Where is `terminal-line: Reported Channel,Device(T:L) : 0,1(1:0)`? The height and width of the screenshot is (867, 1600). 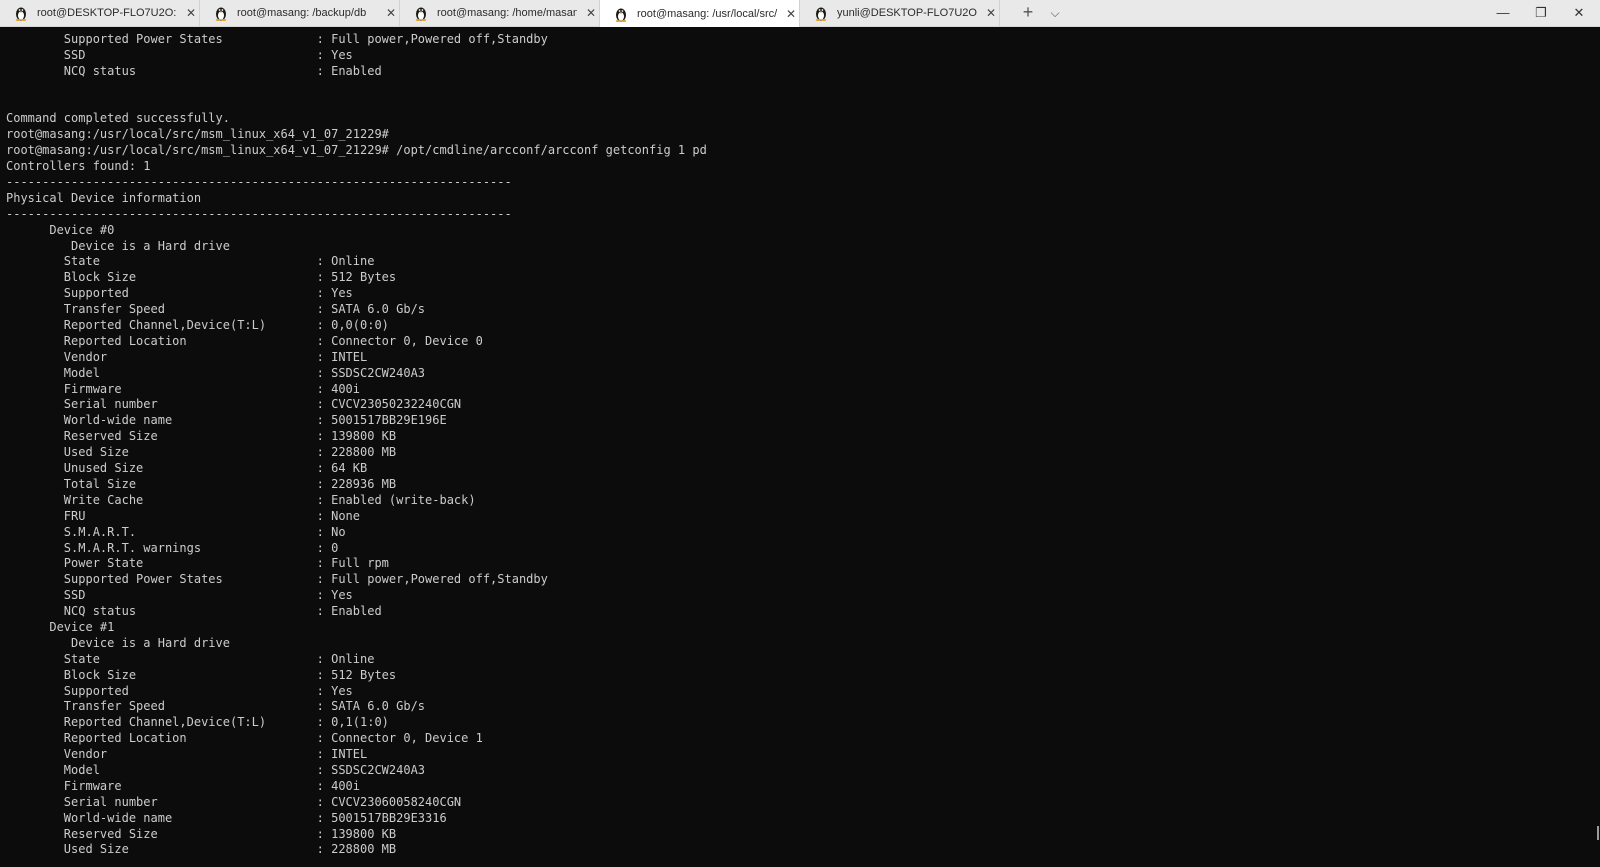 terminal-line: Reported Channel,Device(T:L) : 0,1(1:0) is located at coordinates (197, 722).